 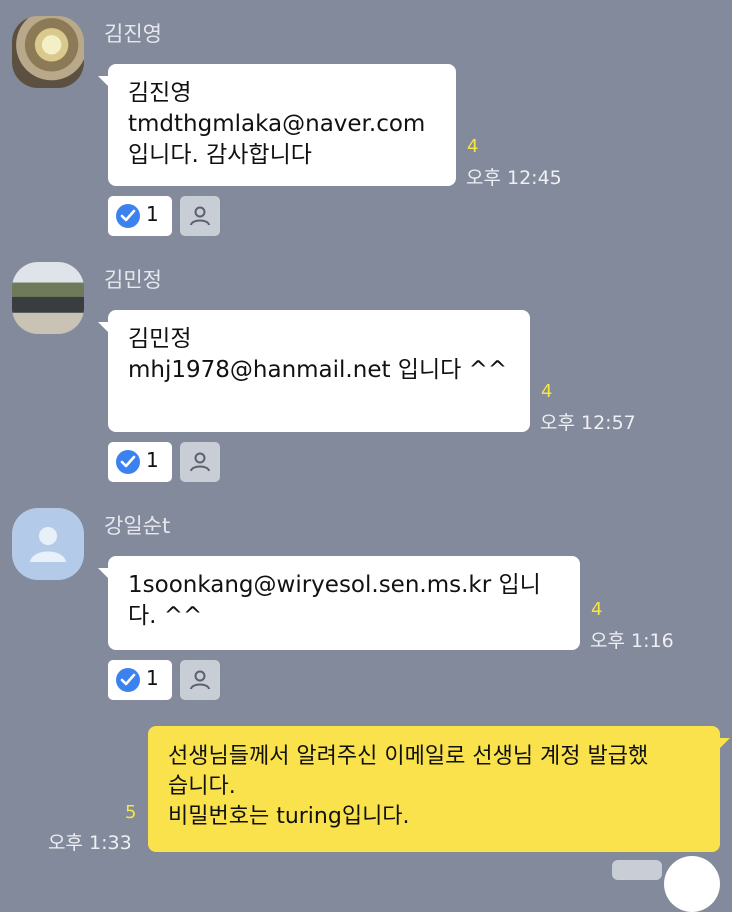 I want to click on message-line: 습니다., so click(x=202, y=786).